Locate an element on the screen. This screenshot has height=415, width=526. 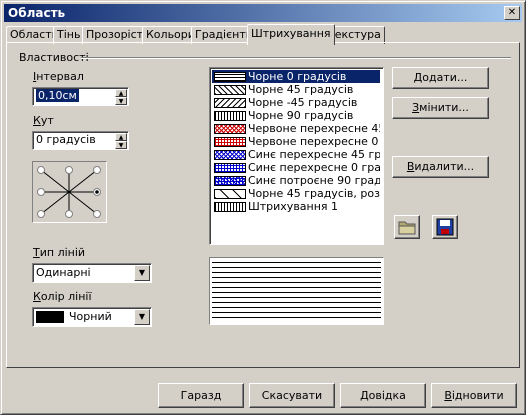
close-icon: ✕ is located at coordinates (512, 12).